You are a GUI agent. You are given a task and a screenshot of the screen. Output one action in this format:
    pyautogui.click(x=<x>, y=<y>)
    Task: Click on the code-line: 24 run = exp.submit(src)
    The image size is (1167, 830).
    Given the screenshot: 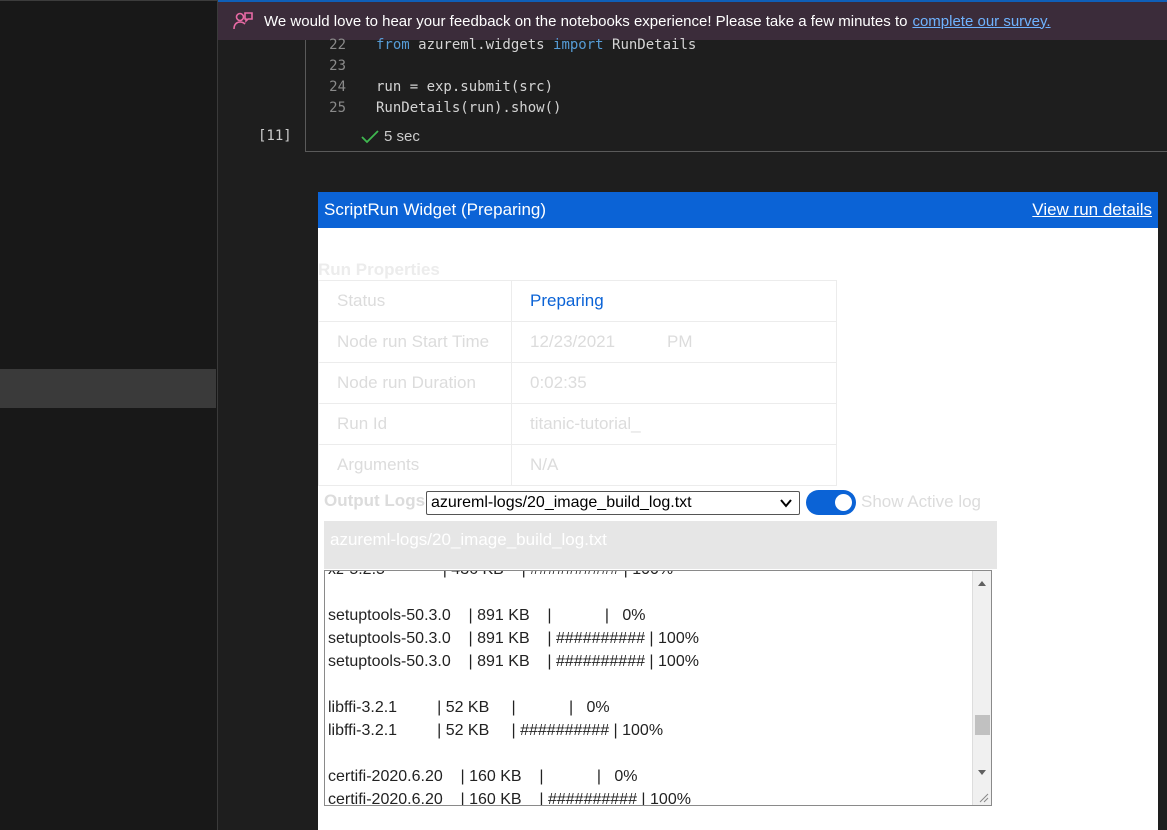 What is the action you would take?
    pyautogui.click(x=429, y=87)
    